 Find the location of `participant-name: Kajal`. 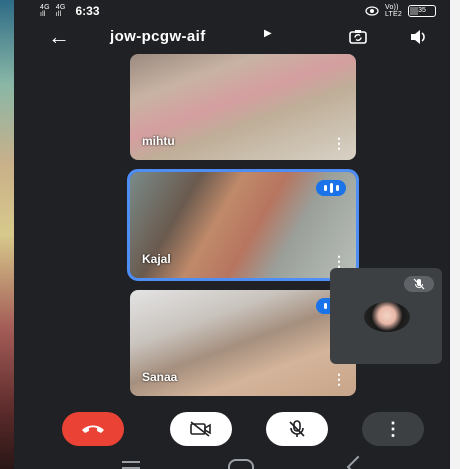

participant-name: Kajal is located at coordinates (156, 259).